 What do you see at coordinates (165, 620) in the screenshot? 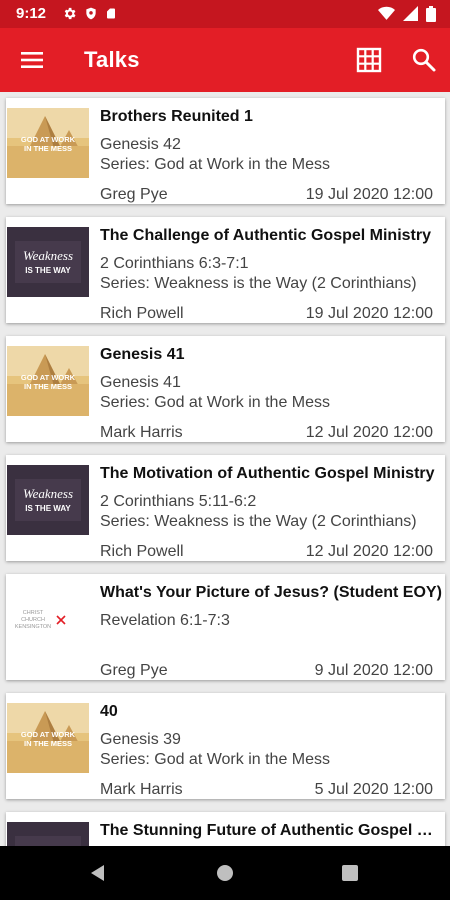
I see `talk-reference: Revelation 6:1-7:3` at bounding box center [165, 620].